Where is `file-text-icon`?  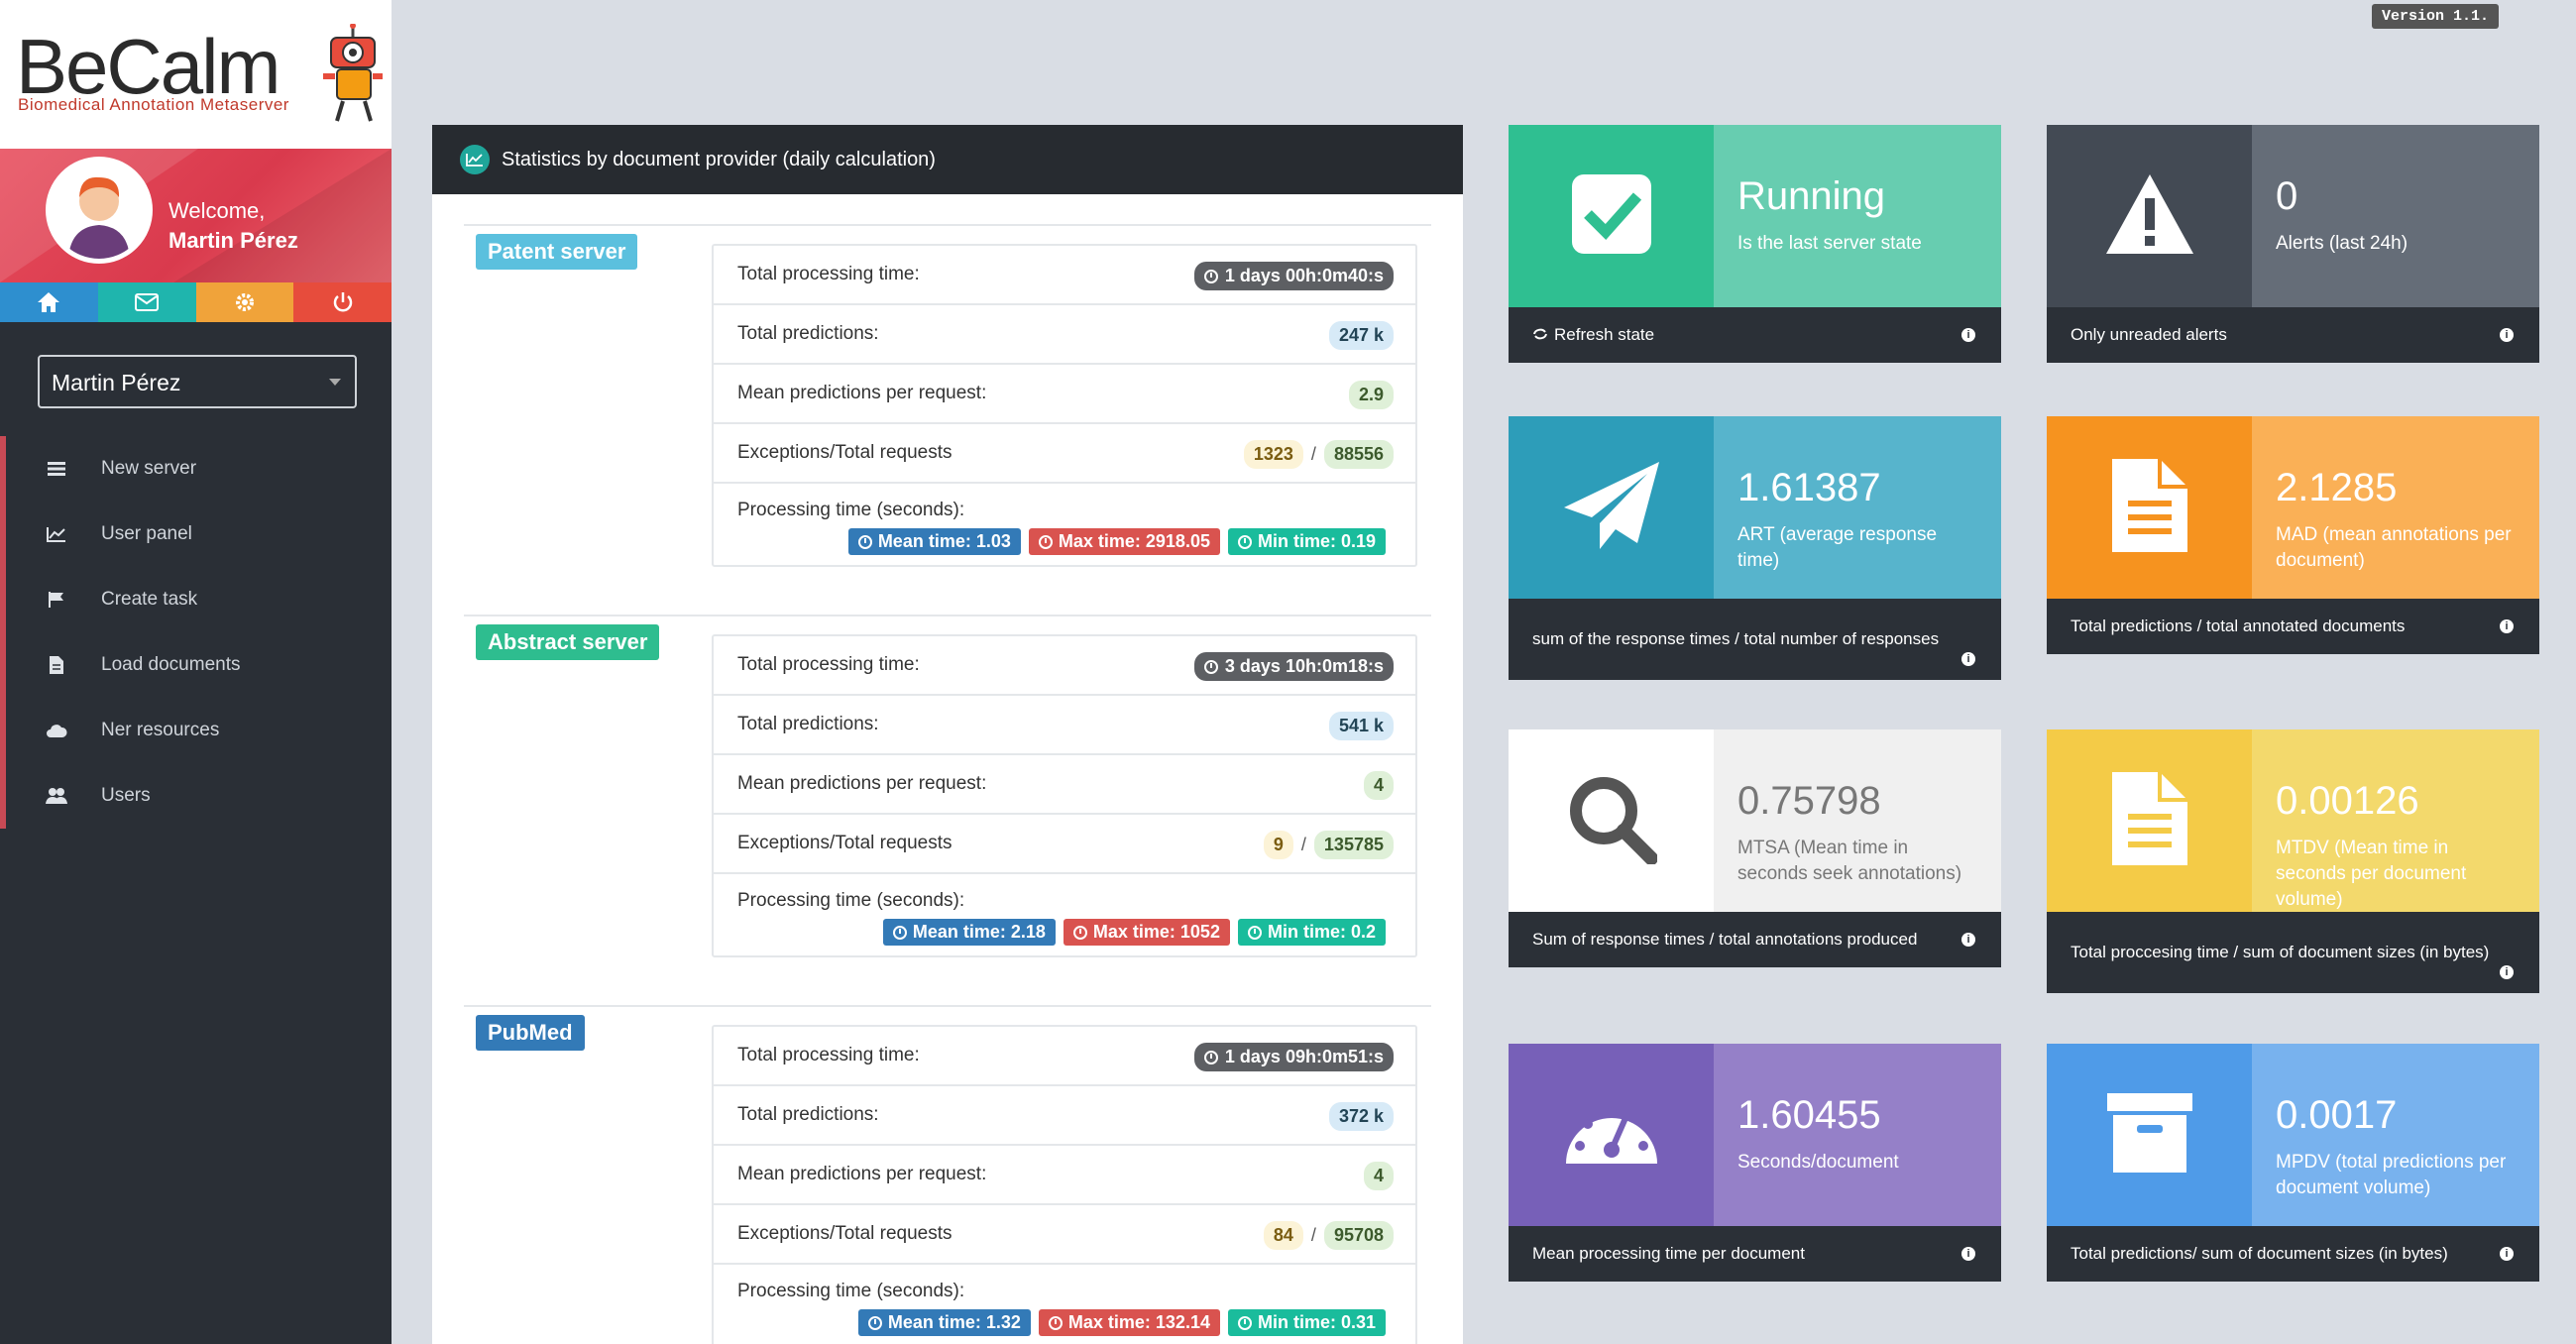 file-text-icon is located at coordinates (2149, 821).